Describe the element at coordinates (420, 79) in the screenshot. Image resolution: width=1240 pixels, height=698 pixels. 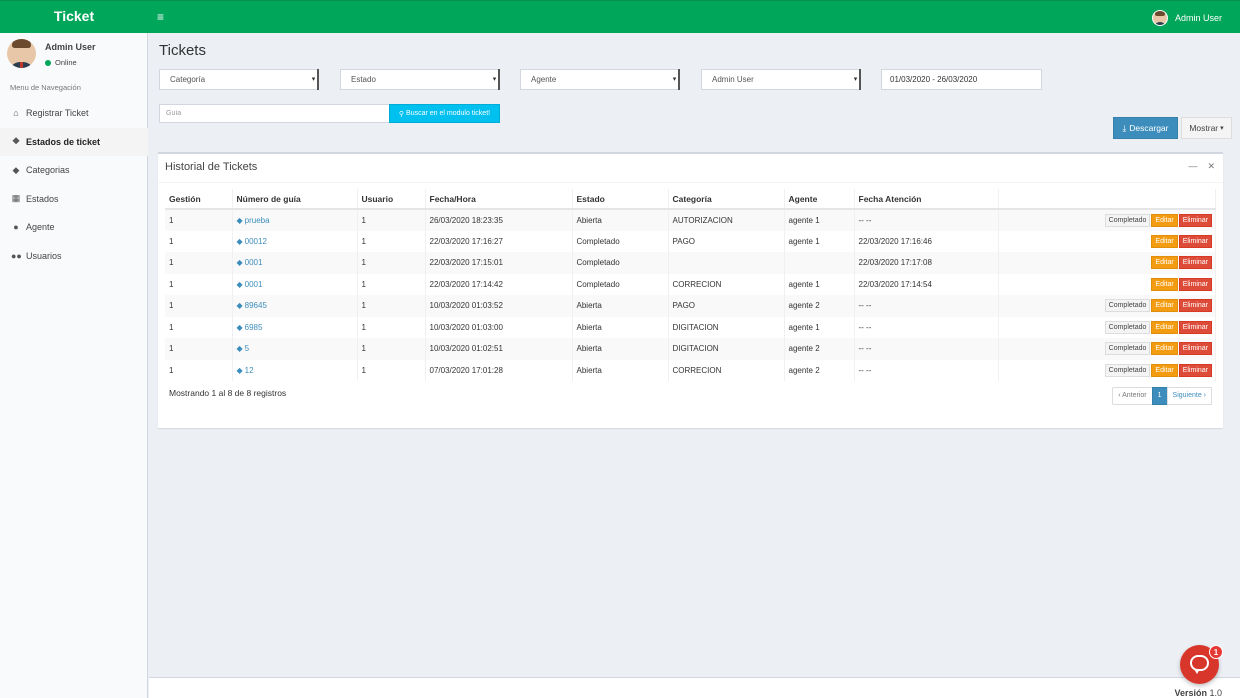
I see `estado-select: Estado` at that location.